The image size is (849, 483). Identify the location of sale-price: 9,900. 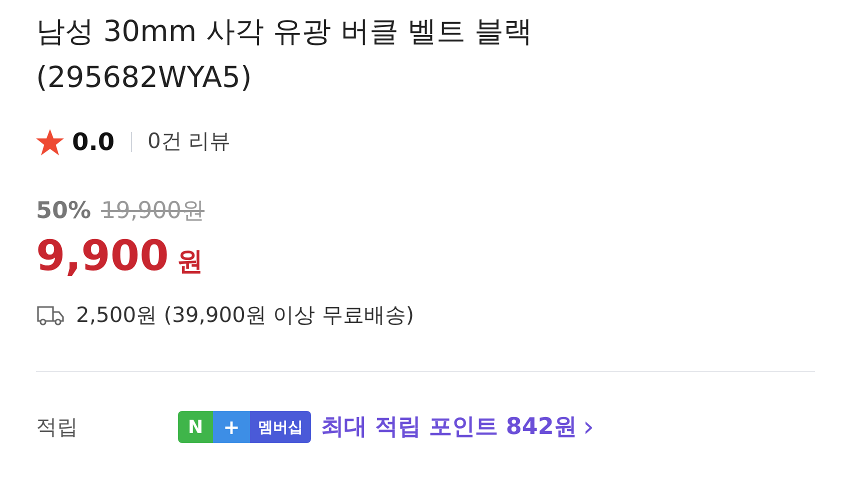
(102, 255).